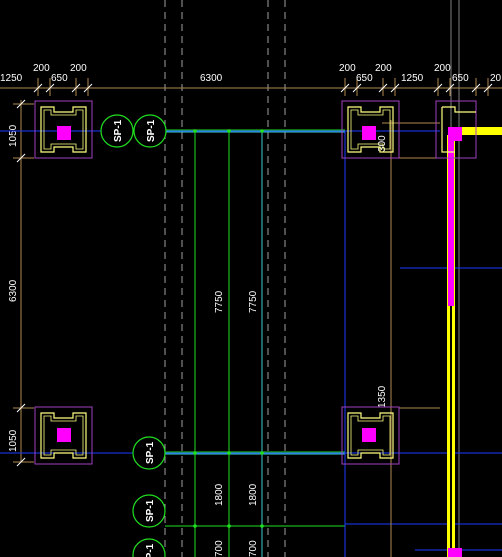 The height and width of the screenshot is (557, 502). I want to click on dim-right-pad: 300, so click(382, 143).